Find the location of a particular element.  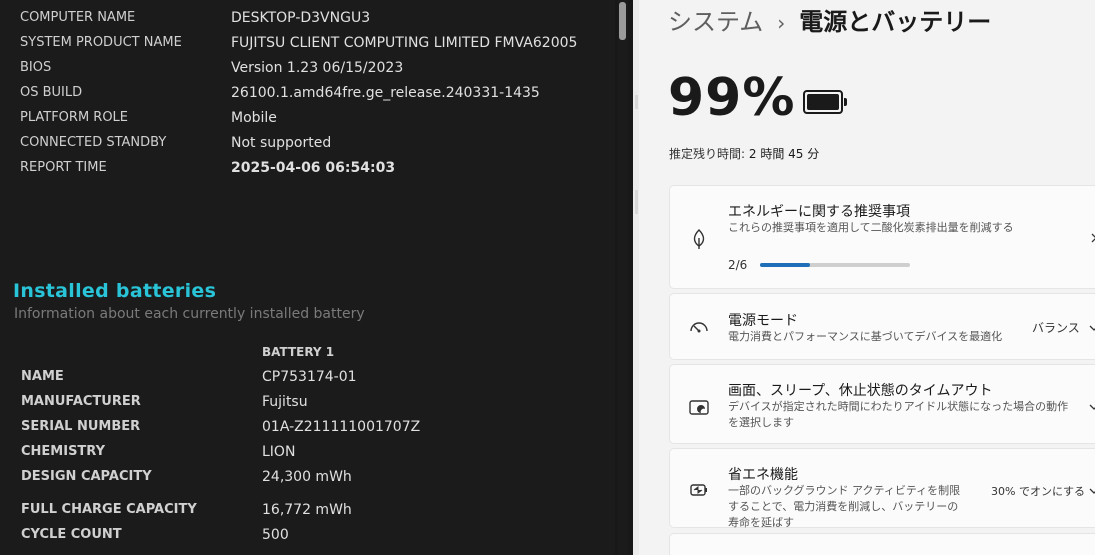

power-mode-desc: 電力消費とパフォーマンスに基づいてデバイスを最適化 is located at coordinates (865, 336).